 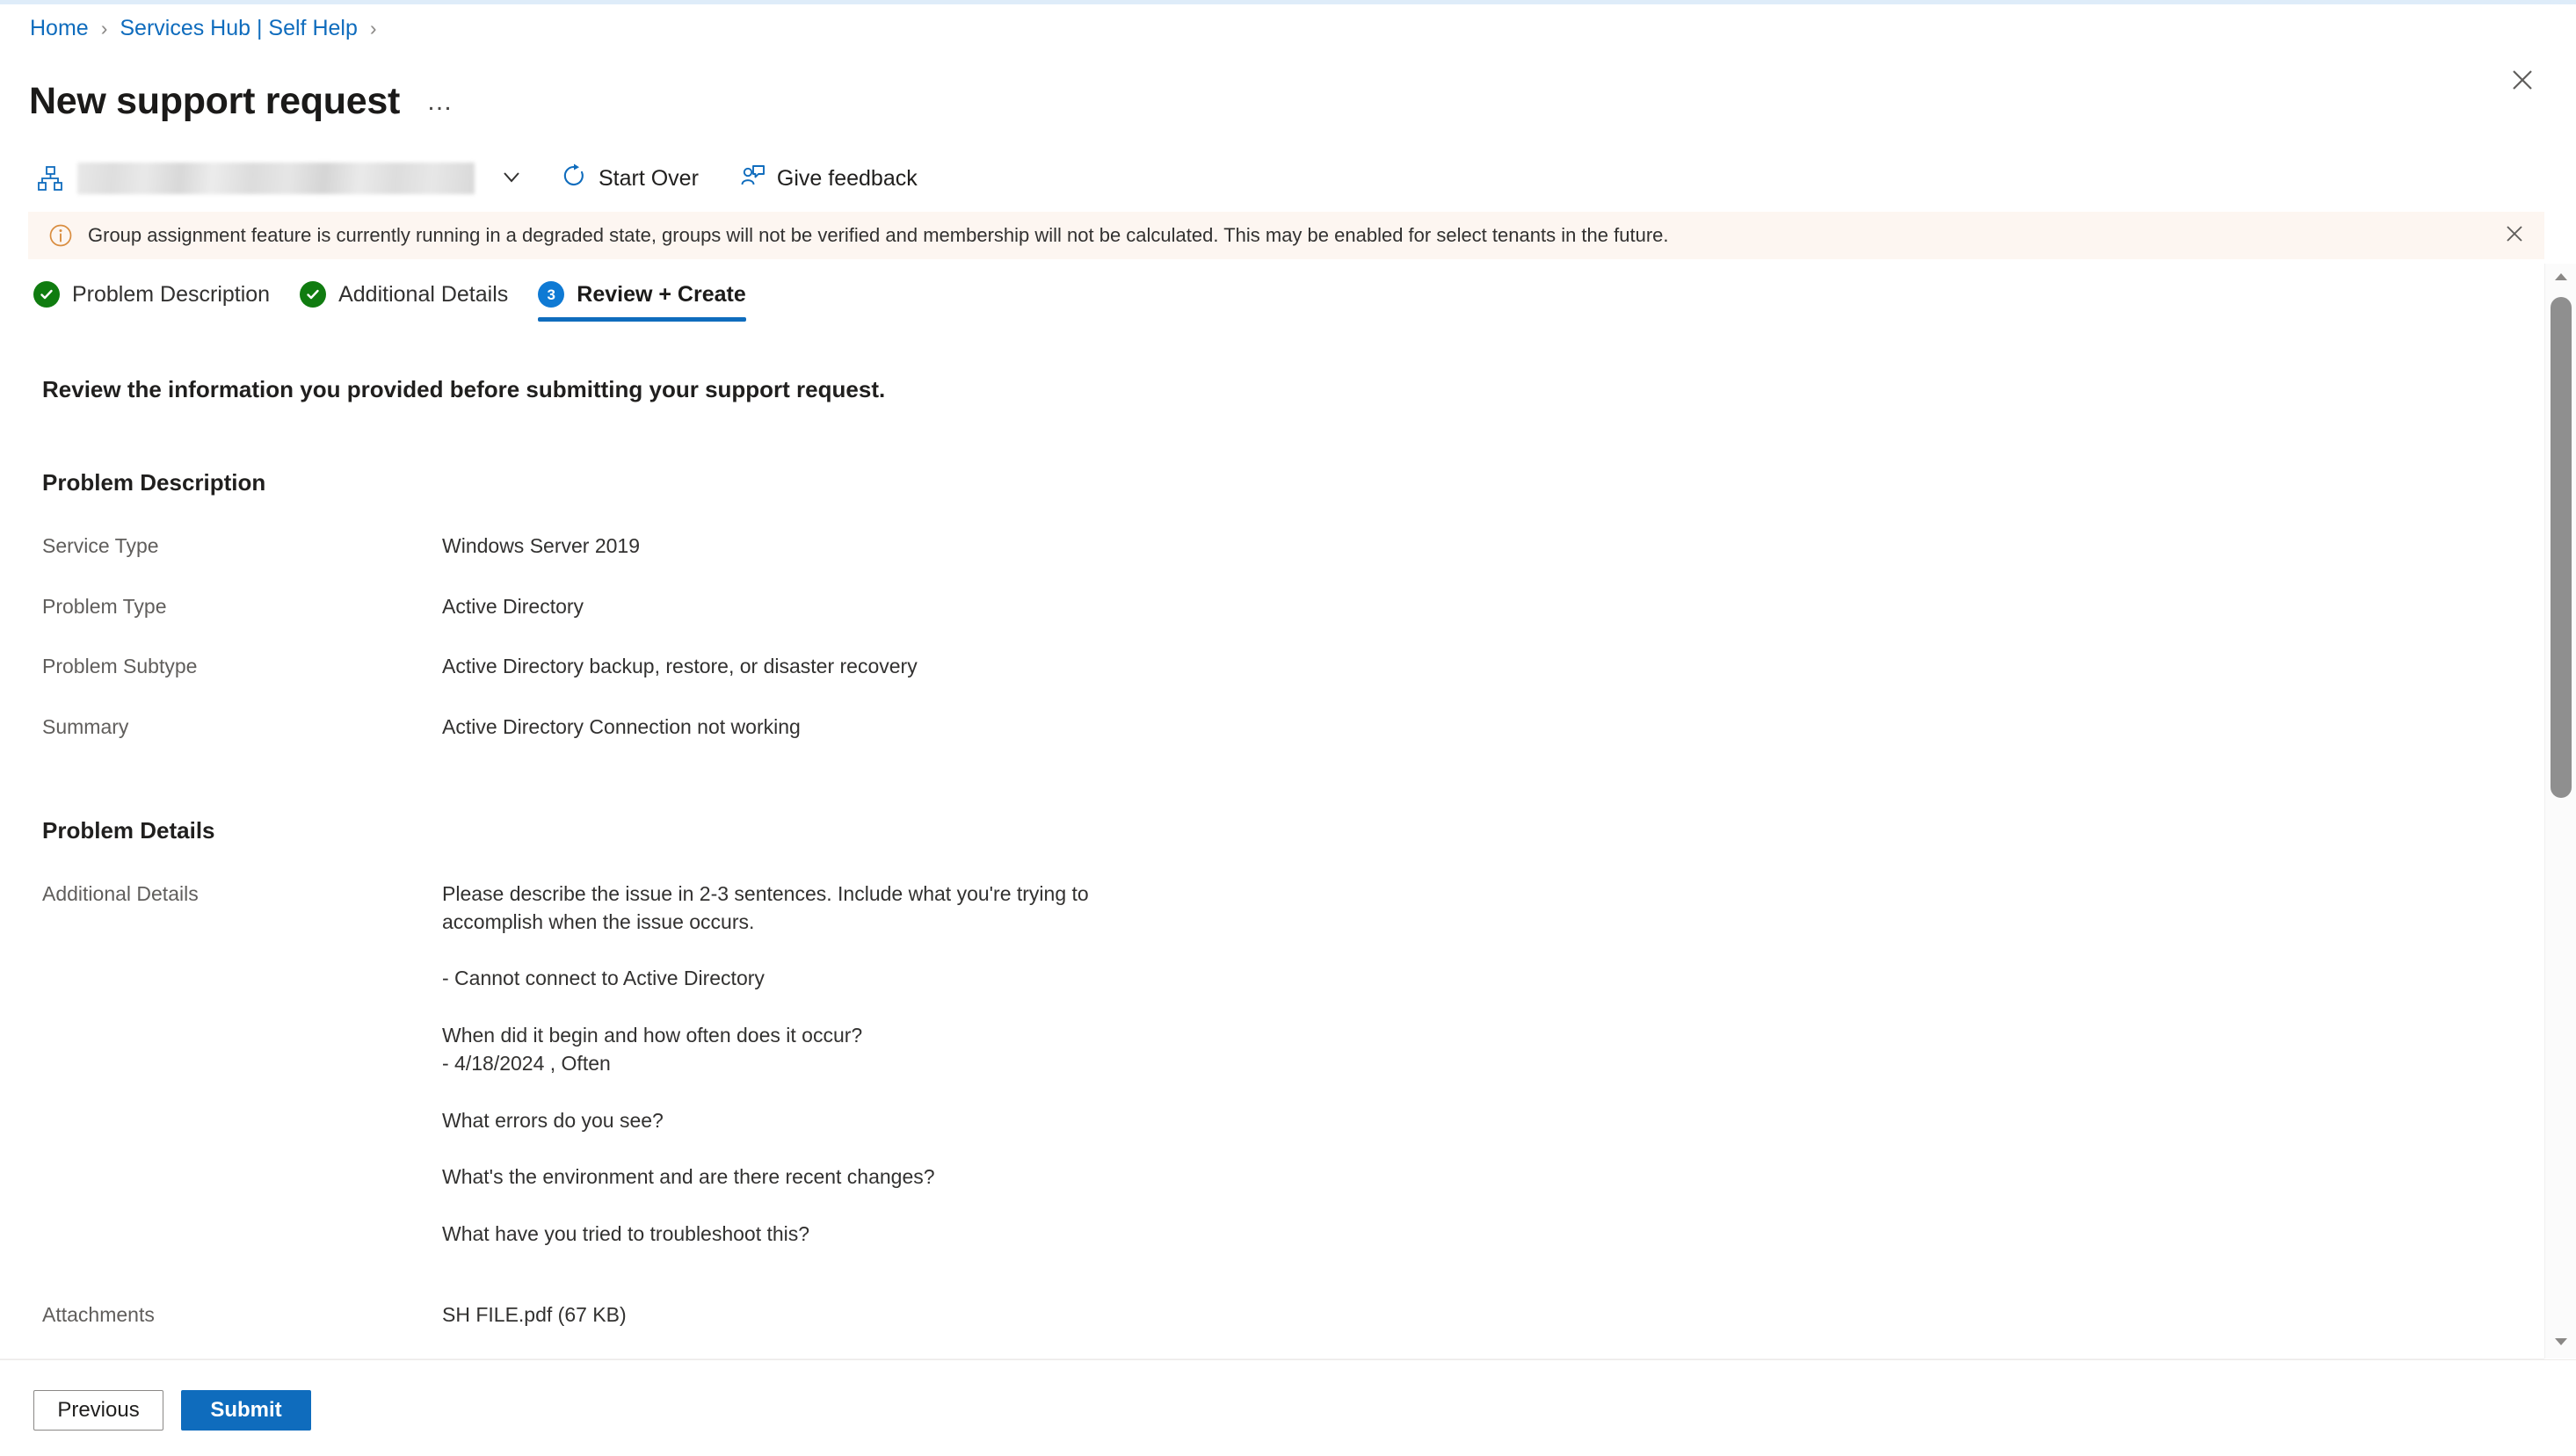 What do you see at coordinates (621, 727) in the screenshot?
I see `row-value: Active Directory Connection not working` at bounding box center [621, 727].